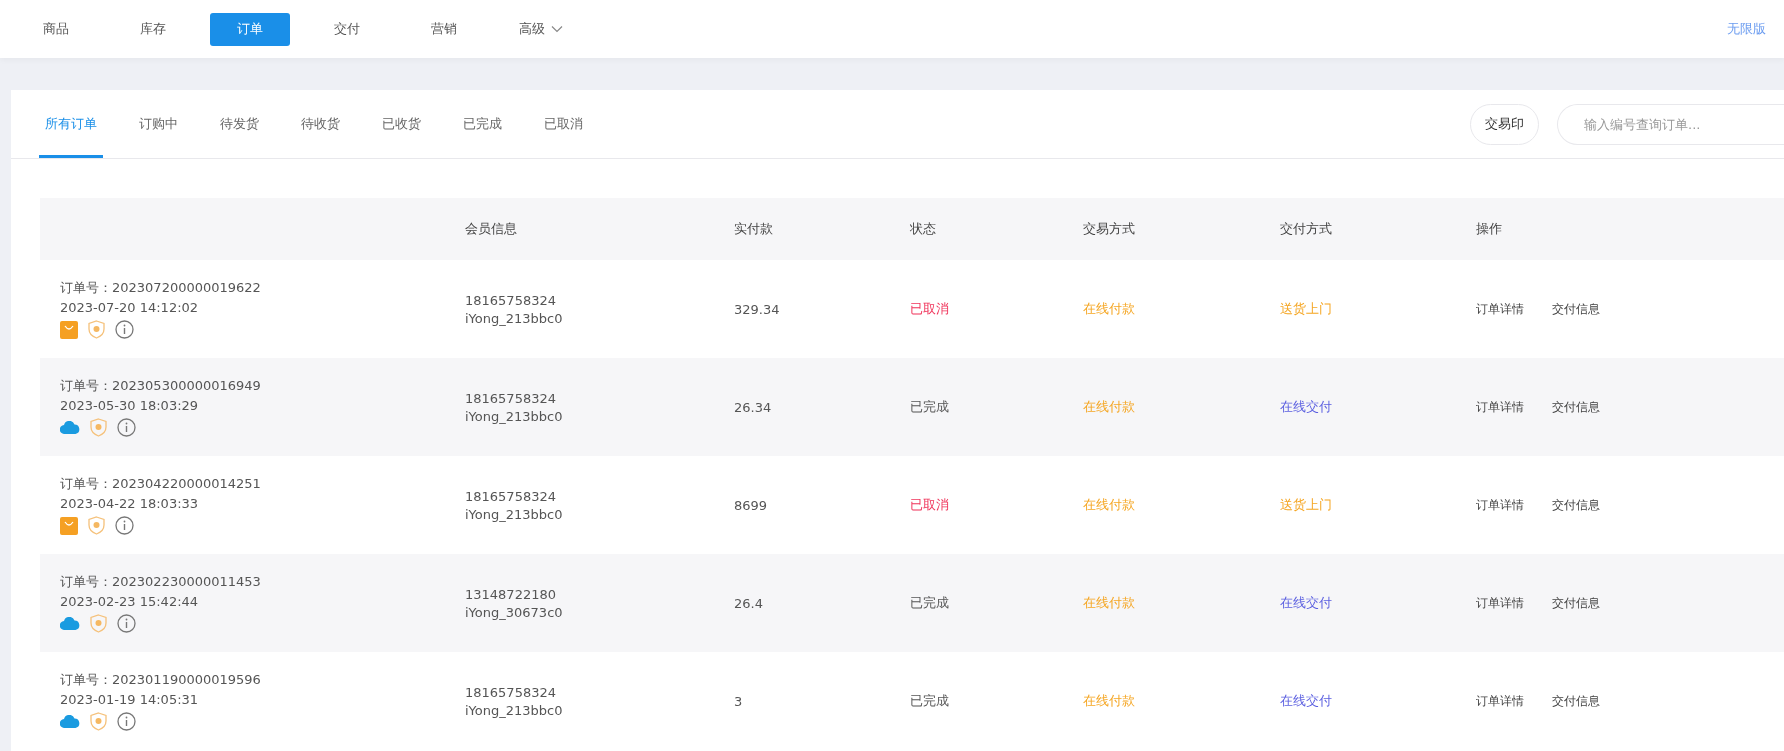  I want to click on order-number: 订单号：202301190000019596, so click(161, 680).